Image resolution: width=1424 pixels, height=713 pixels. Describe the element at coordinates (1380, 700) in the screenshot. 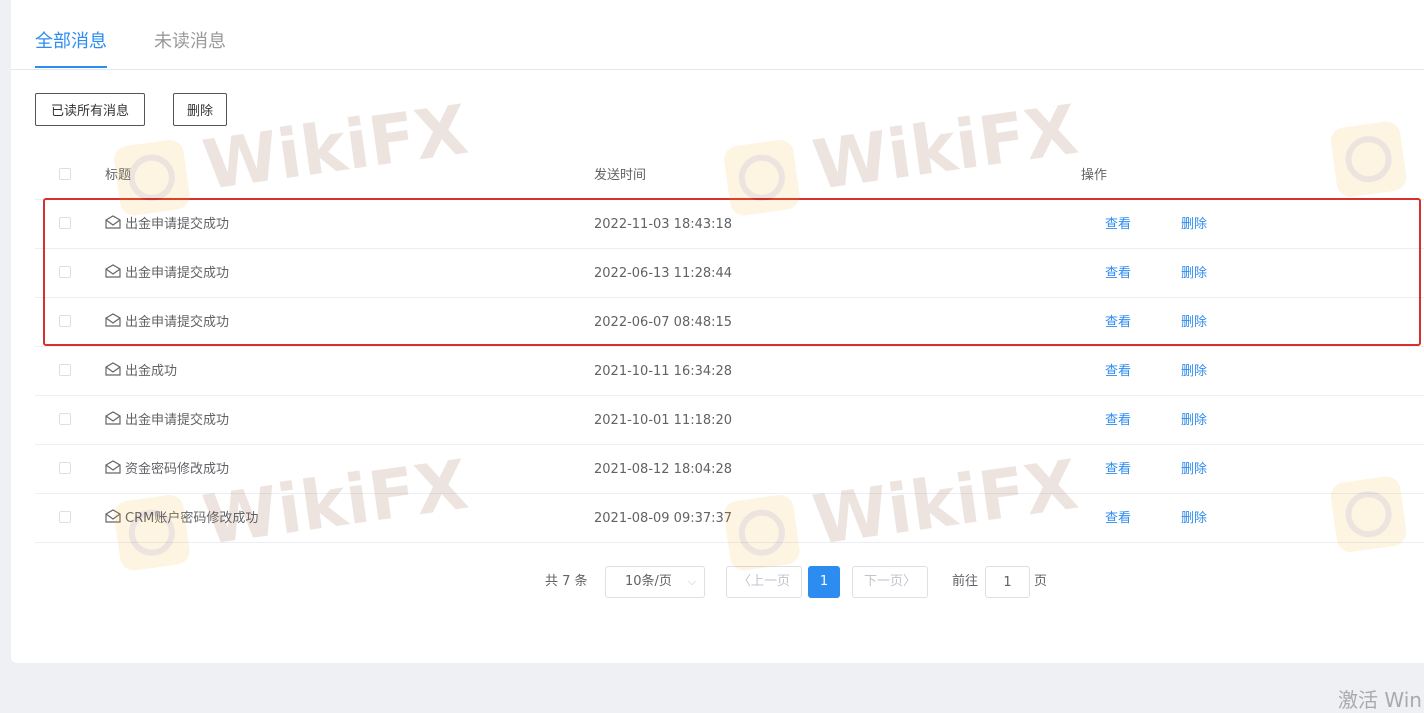

I see `os-activation-text: 激活 Win` at that location.